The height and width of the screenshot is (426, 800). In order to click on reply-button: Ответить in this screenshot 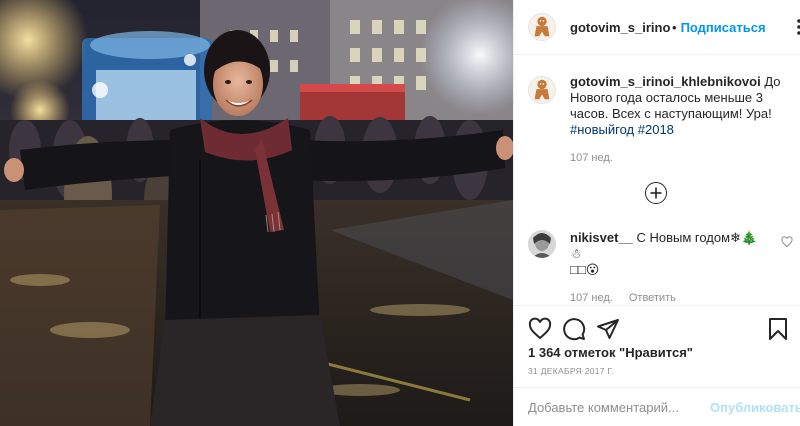, I will do `click(652, 298)`.